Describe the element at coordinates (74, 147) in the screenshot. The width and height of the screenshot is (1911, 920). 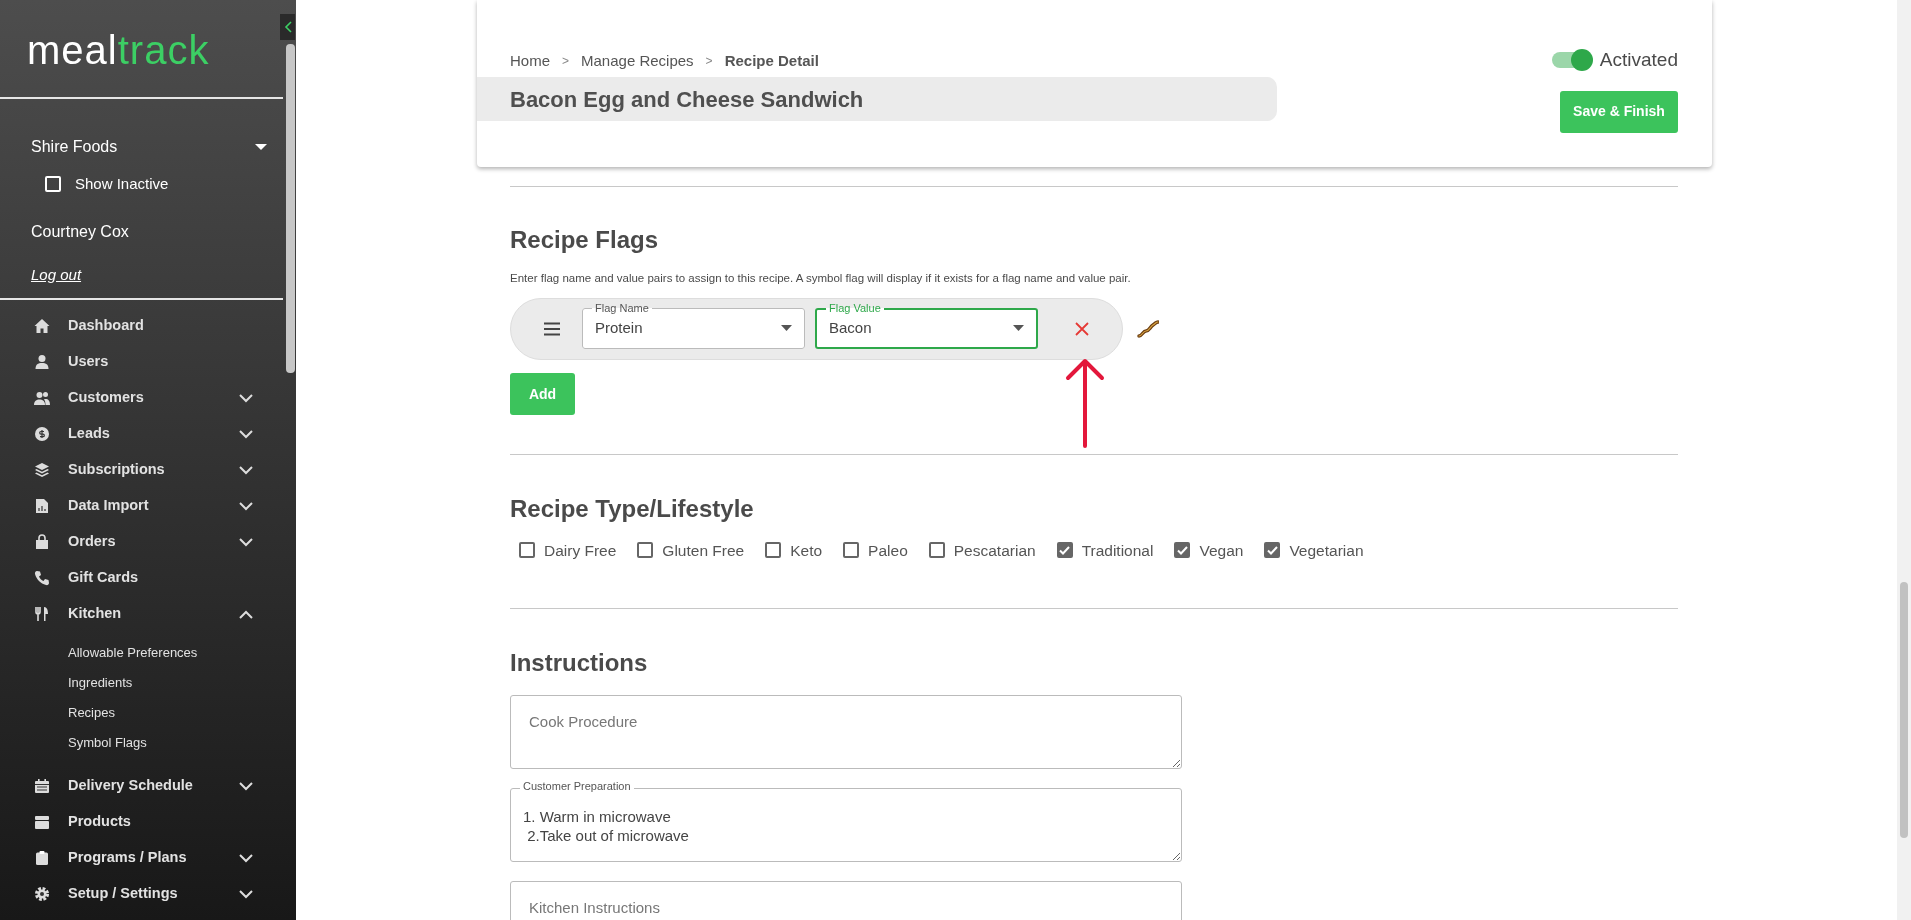
I see `company-name: Shire Foods` at that location.